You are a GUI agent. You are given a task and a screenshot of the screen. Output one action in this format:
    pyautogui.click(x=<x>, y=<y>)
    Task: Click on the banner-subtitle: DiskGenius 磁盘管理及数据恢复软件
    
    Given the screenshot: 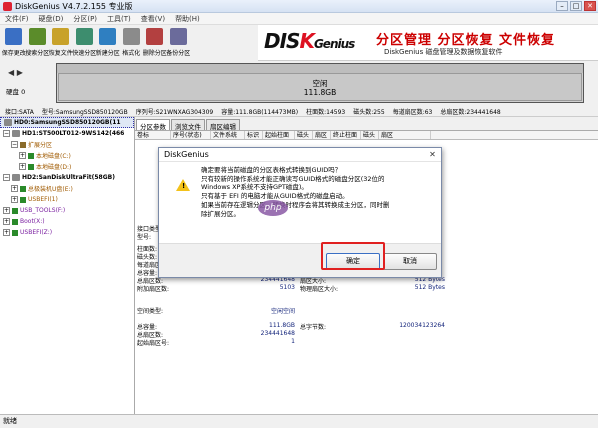 What is the action you would take?
    pyautogui.click(x=443, y=52)
    